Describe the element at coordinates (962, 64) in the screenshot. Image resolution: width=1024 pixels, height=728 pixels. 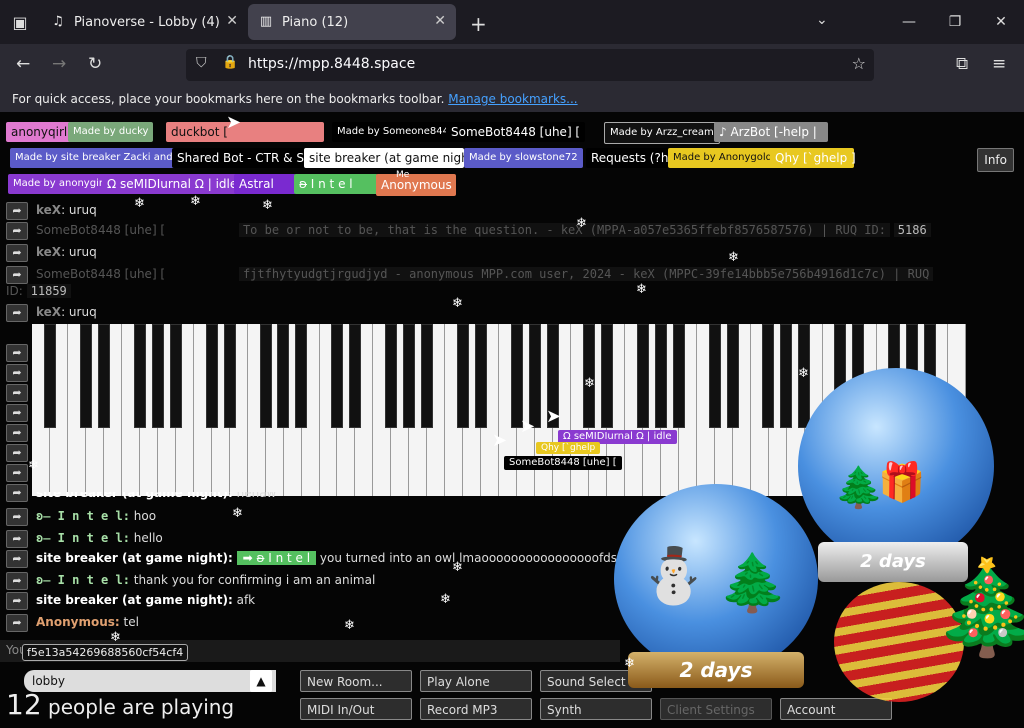
I see `extensions-icon: ⧉` at that location.